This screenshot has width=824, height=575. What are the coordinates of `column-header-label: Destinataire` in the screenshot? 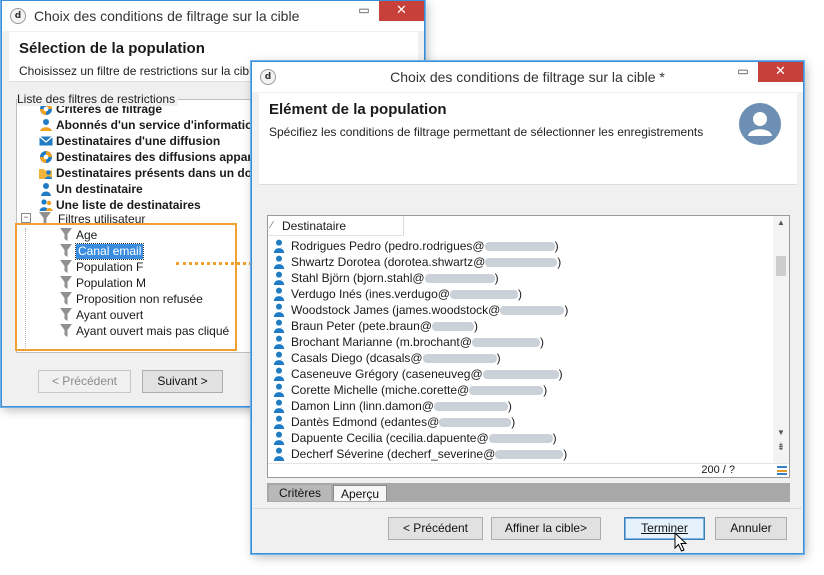 It's located at (314, 226).